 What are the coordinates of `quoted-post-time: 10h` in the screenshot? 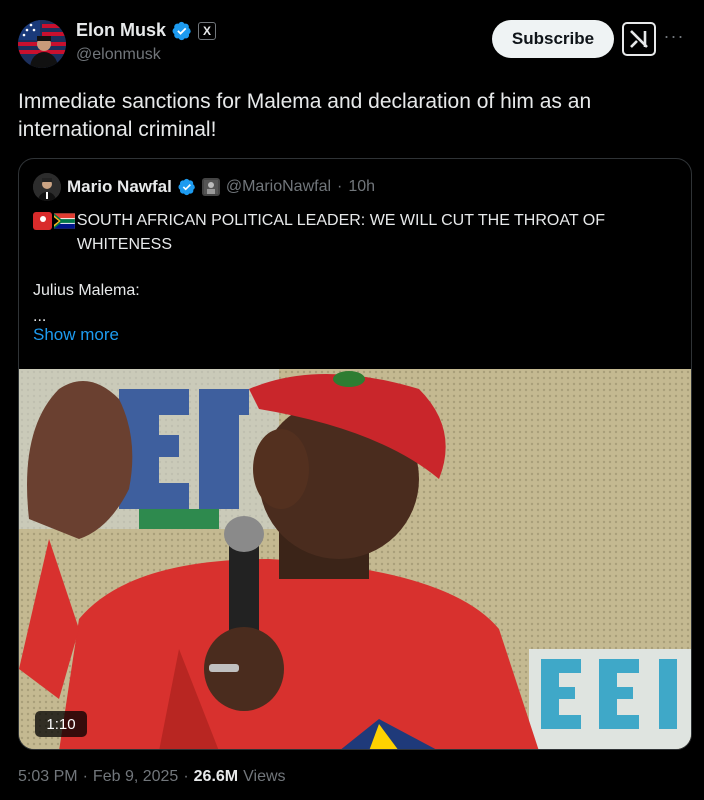 It's located at (361, 187).